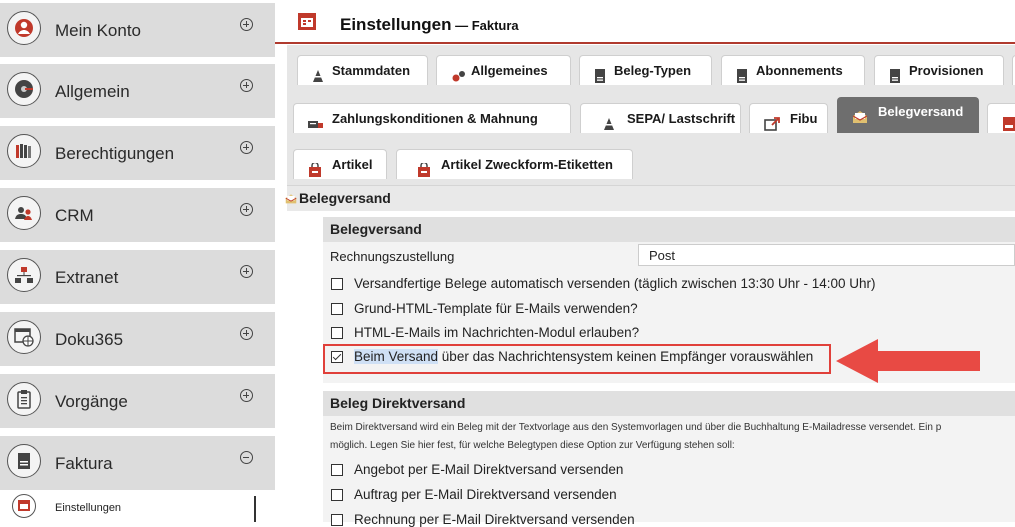  What do you see at coordinates (396, 24) in the screenshot?
I see `page-title-main: Einstellungen` at bounding box center [396, 24].